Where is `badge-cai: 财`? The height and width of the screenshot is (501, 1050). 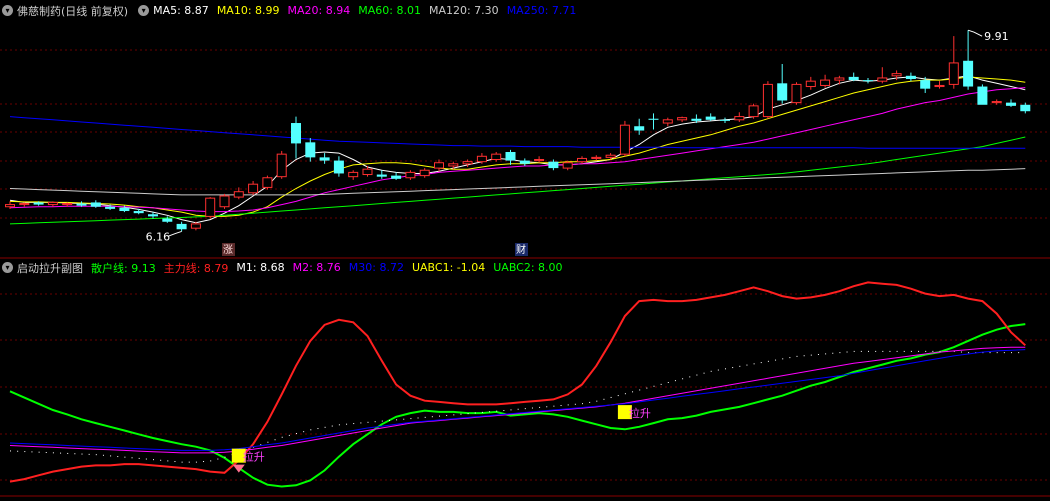 badge-cai: 财 is located at coordinates (521, 249).